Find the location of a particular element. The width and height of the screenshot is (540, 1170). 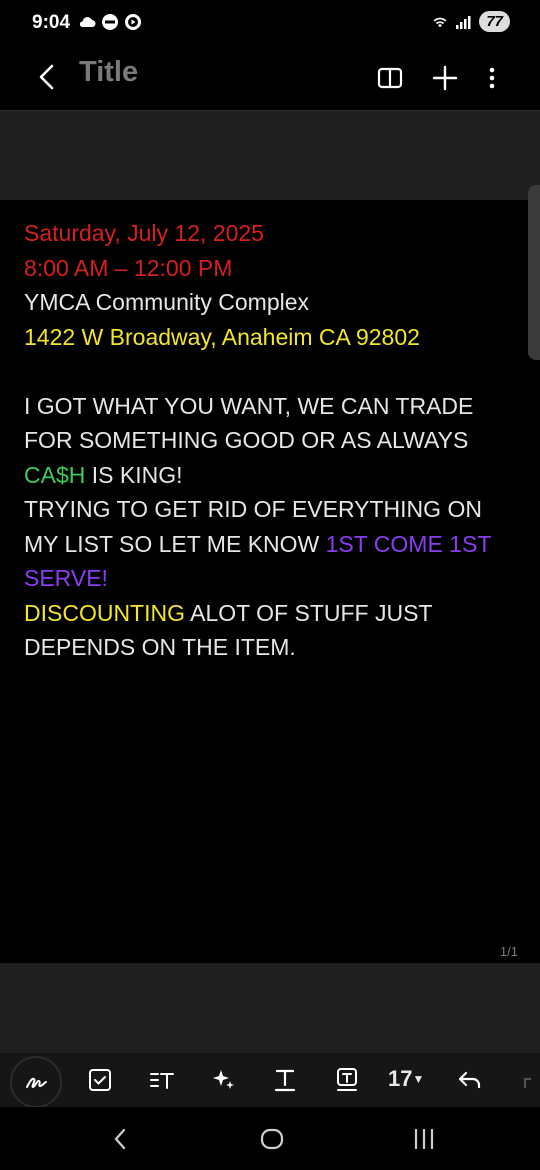

note-title: Title is located at coordinates (108, 72).